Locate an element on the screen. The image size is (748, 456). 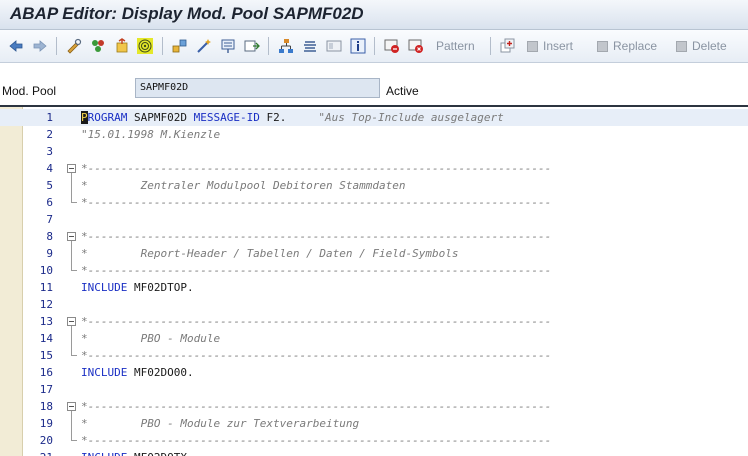
stack-icon is located at coordinates (310, 46).